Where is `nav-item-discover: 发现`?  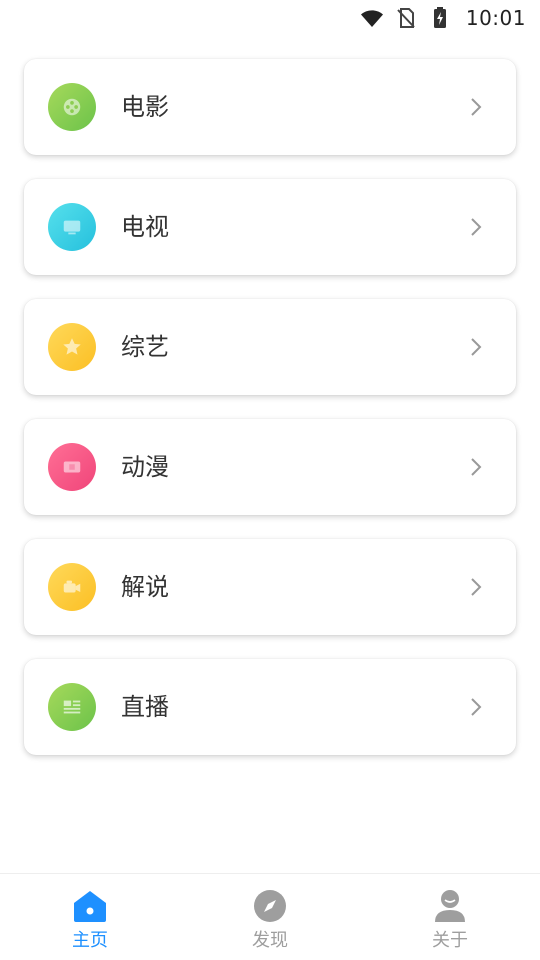 nav-item-discover: 发现 is located at coordinates (270, 917).